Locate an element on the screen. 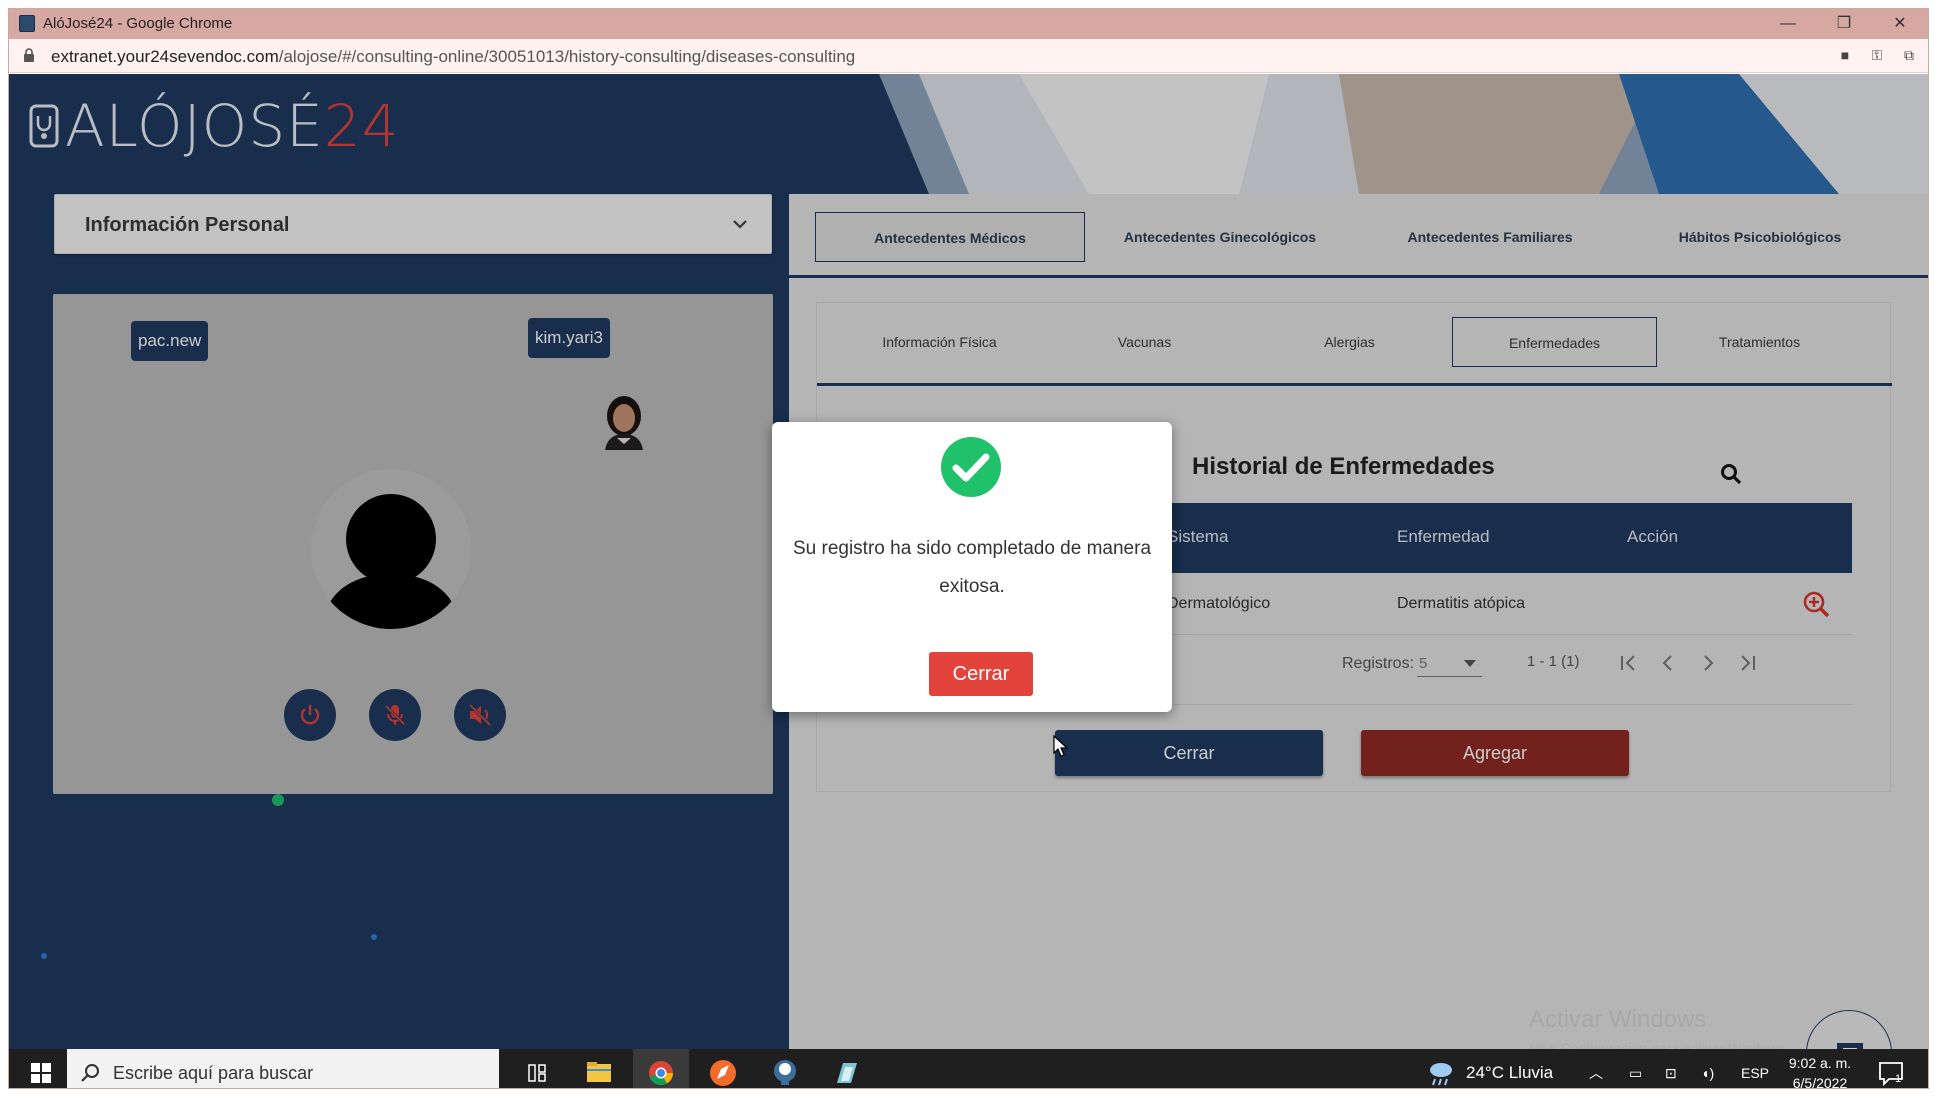 The image size is (1937, 1097). clock-date: 6/5/2022 is located at coordinates (1820, 1082).